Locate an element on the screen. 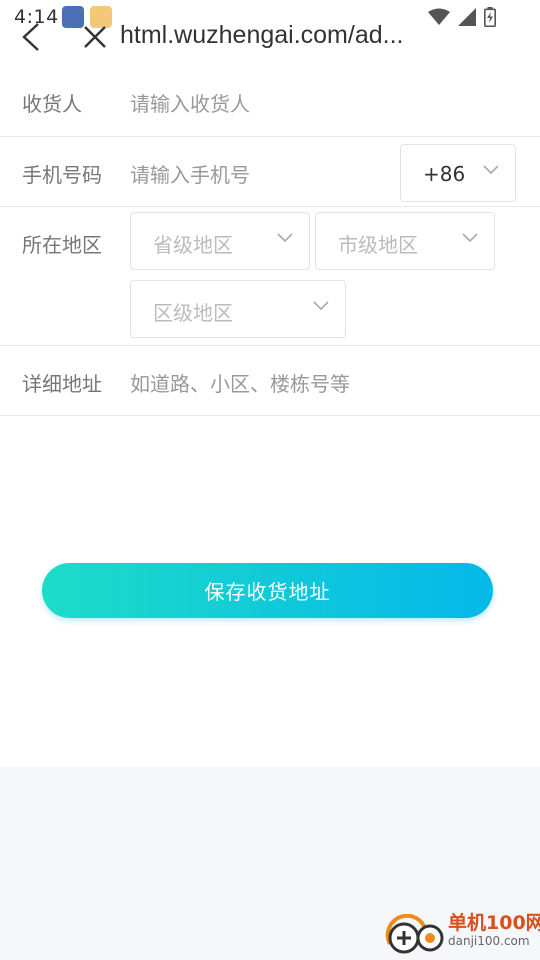  close-icon is located at coordinates (95, 37).